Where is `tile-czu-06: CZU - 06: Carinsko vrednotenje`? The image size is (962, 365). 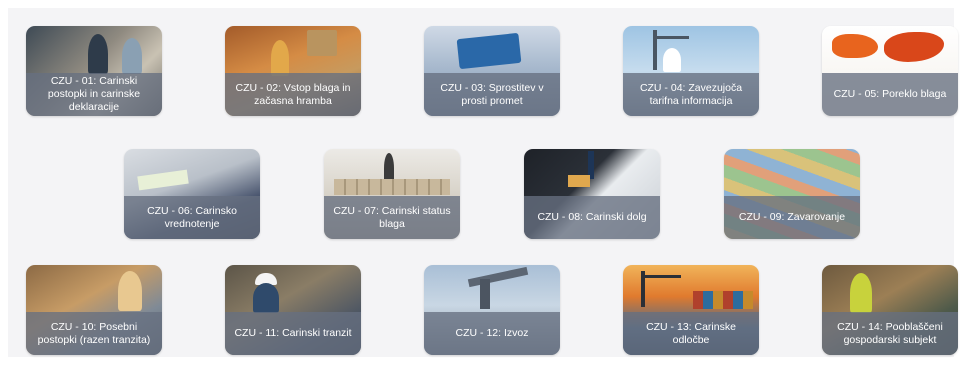 tile-czu-06: CZU - 06: Carinsko vrednotenje is located at coordinates (192, 194).